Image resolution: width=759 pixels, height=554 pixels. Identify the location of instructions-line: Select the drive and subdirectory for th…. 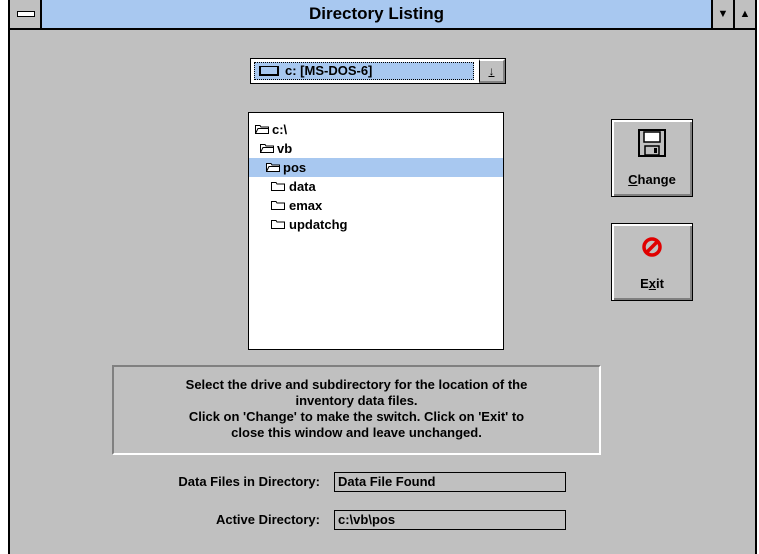
(356, 384).